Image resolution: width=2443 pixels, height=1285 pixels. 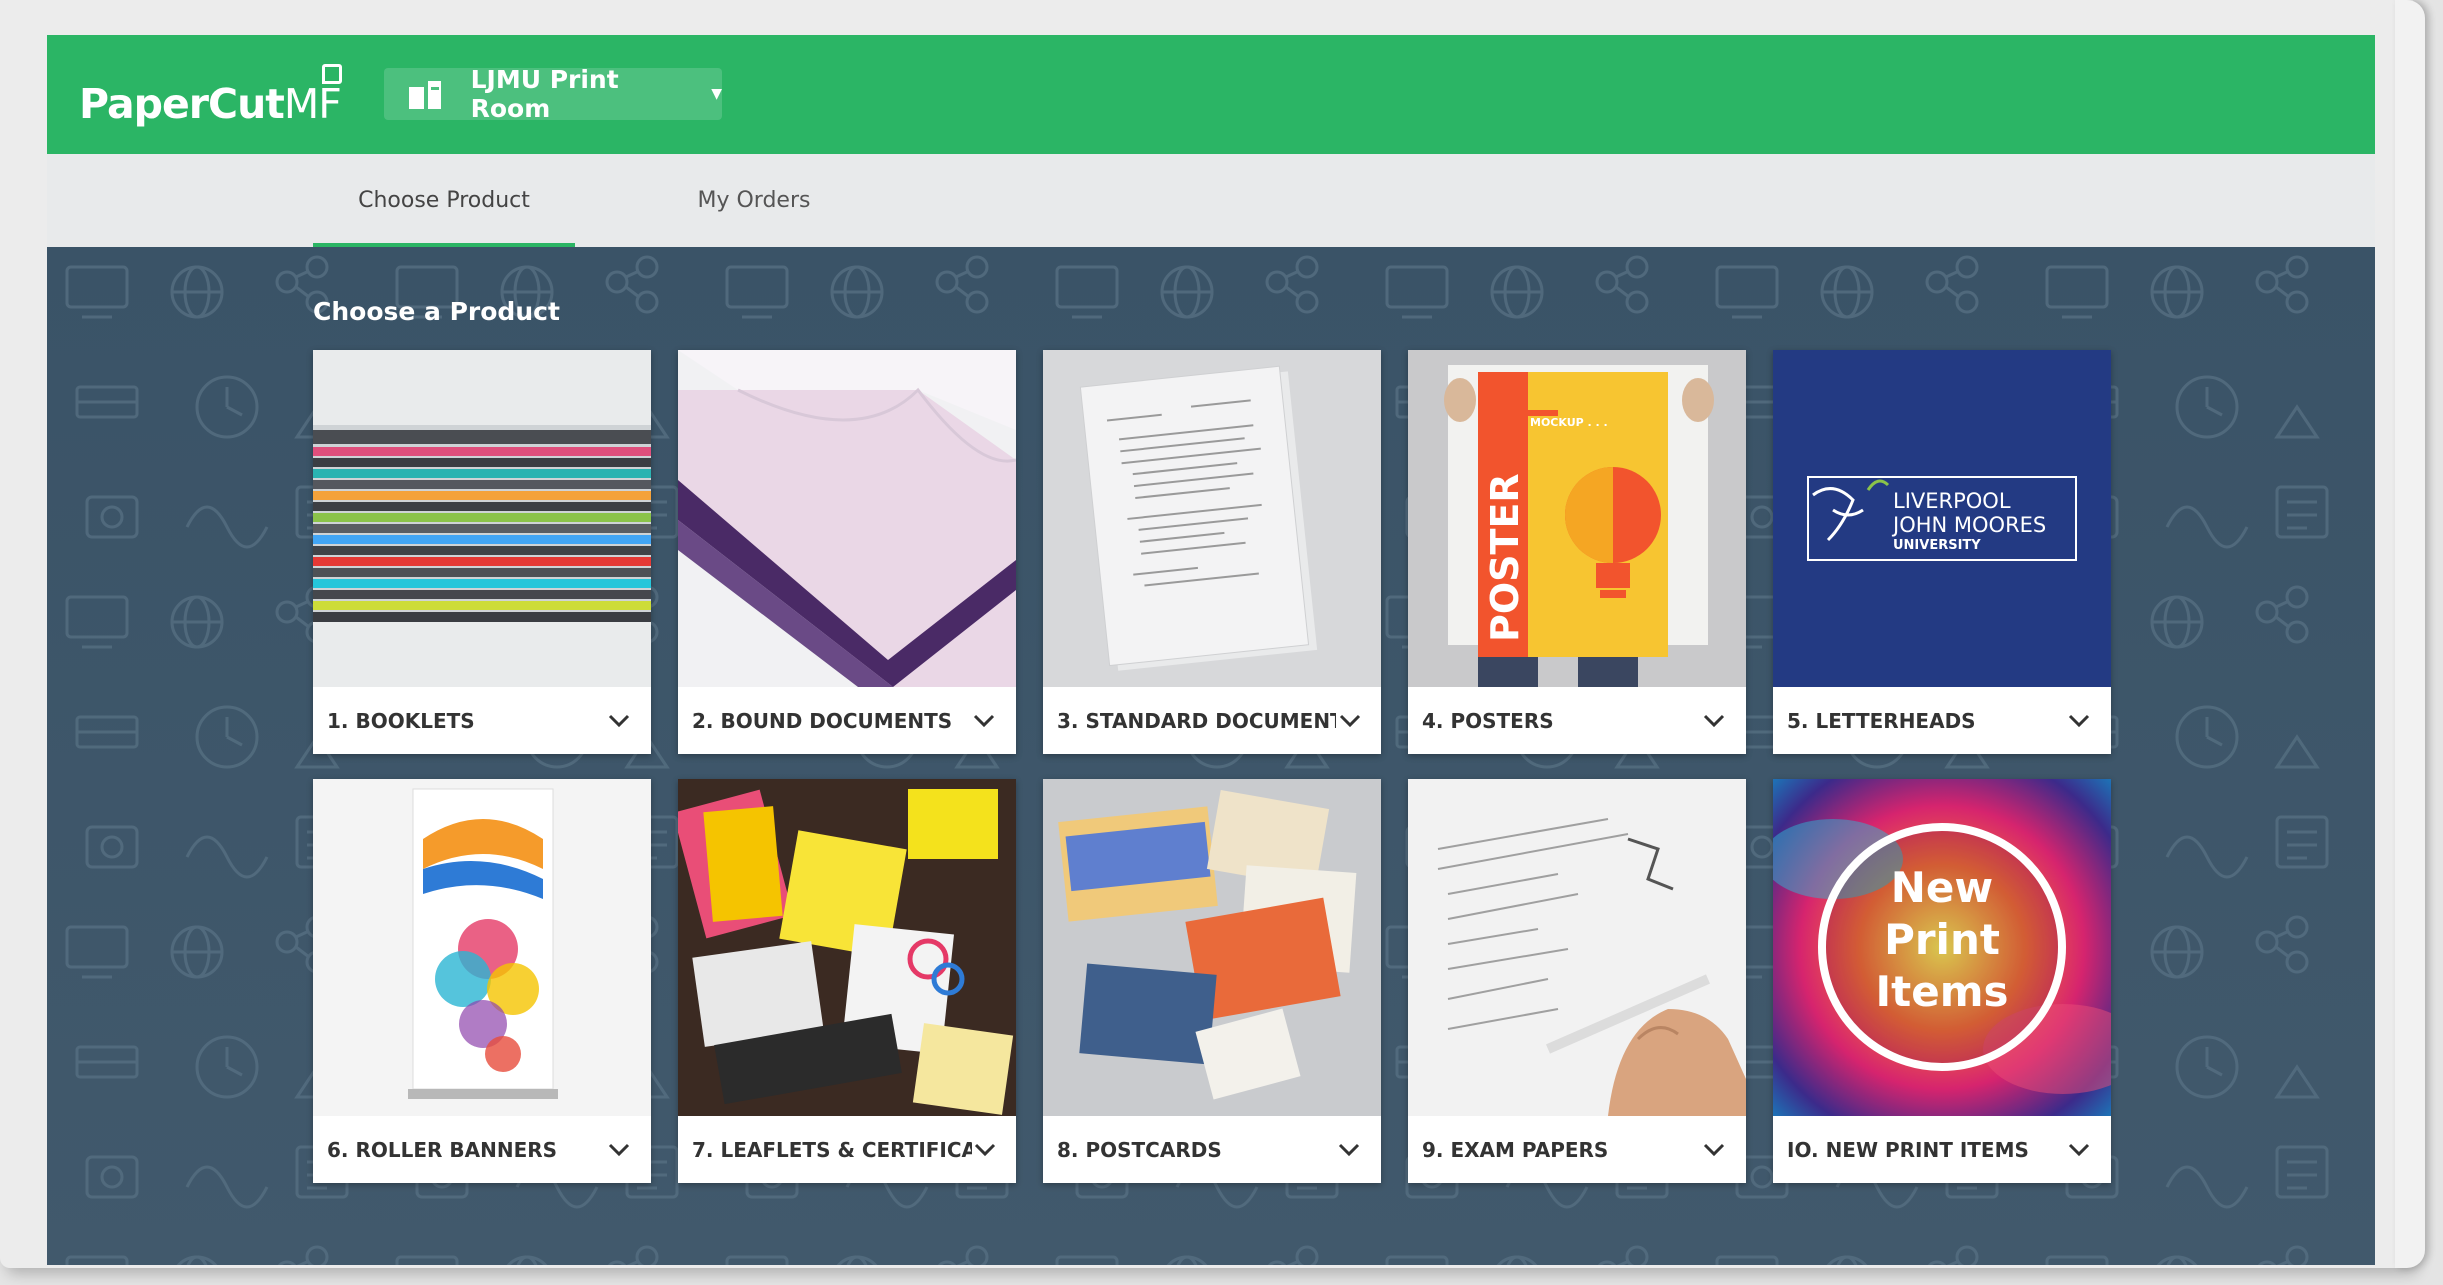 What do you see at coordinates (1942, 991) in the screenshot?
I see `new-items-line3: Items` at bounding box center [1942, 991].